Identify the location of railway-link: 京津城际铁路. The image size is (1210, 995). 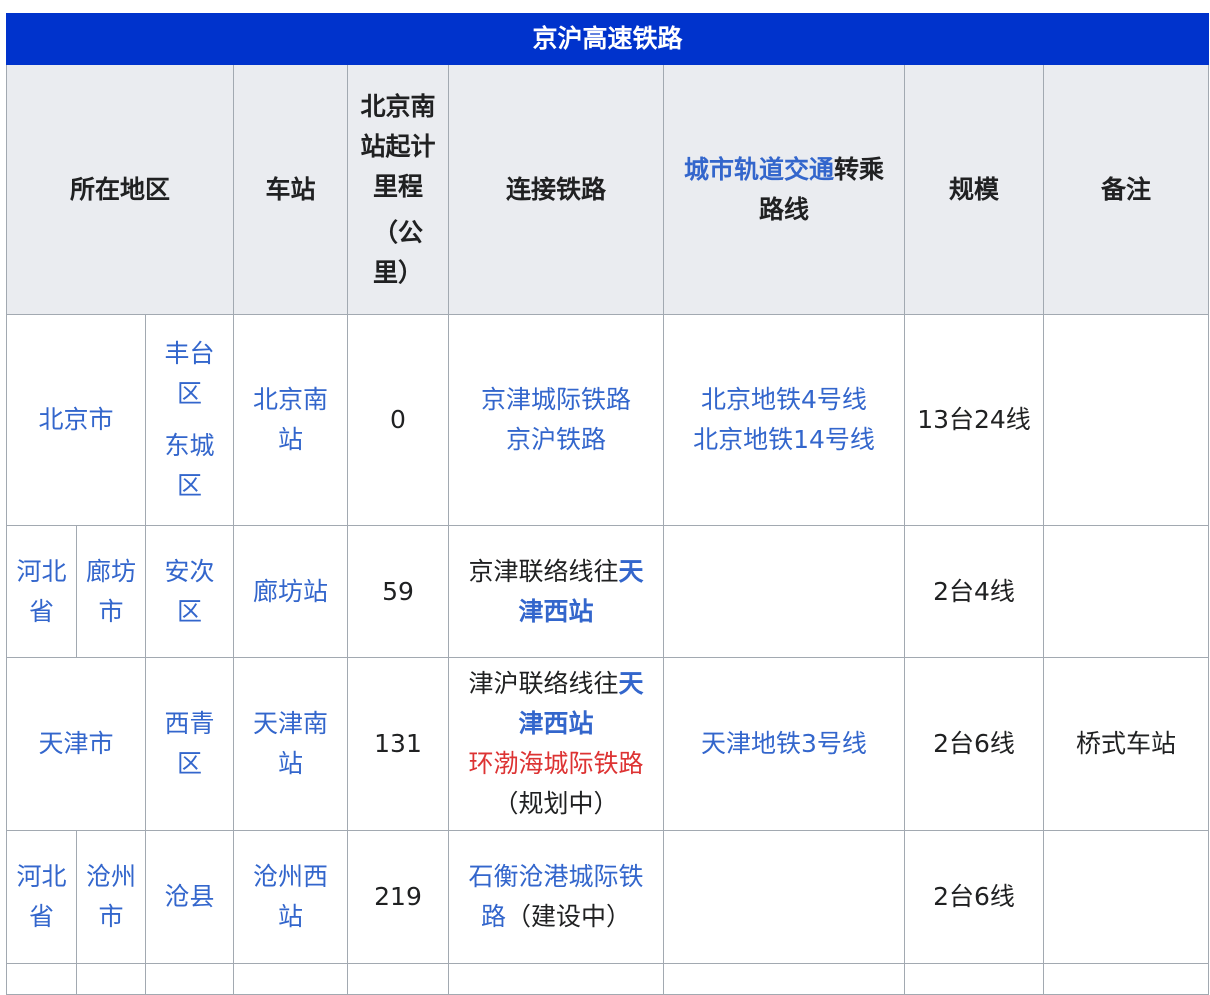
(556, 400).